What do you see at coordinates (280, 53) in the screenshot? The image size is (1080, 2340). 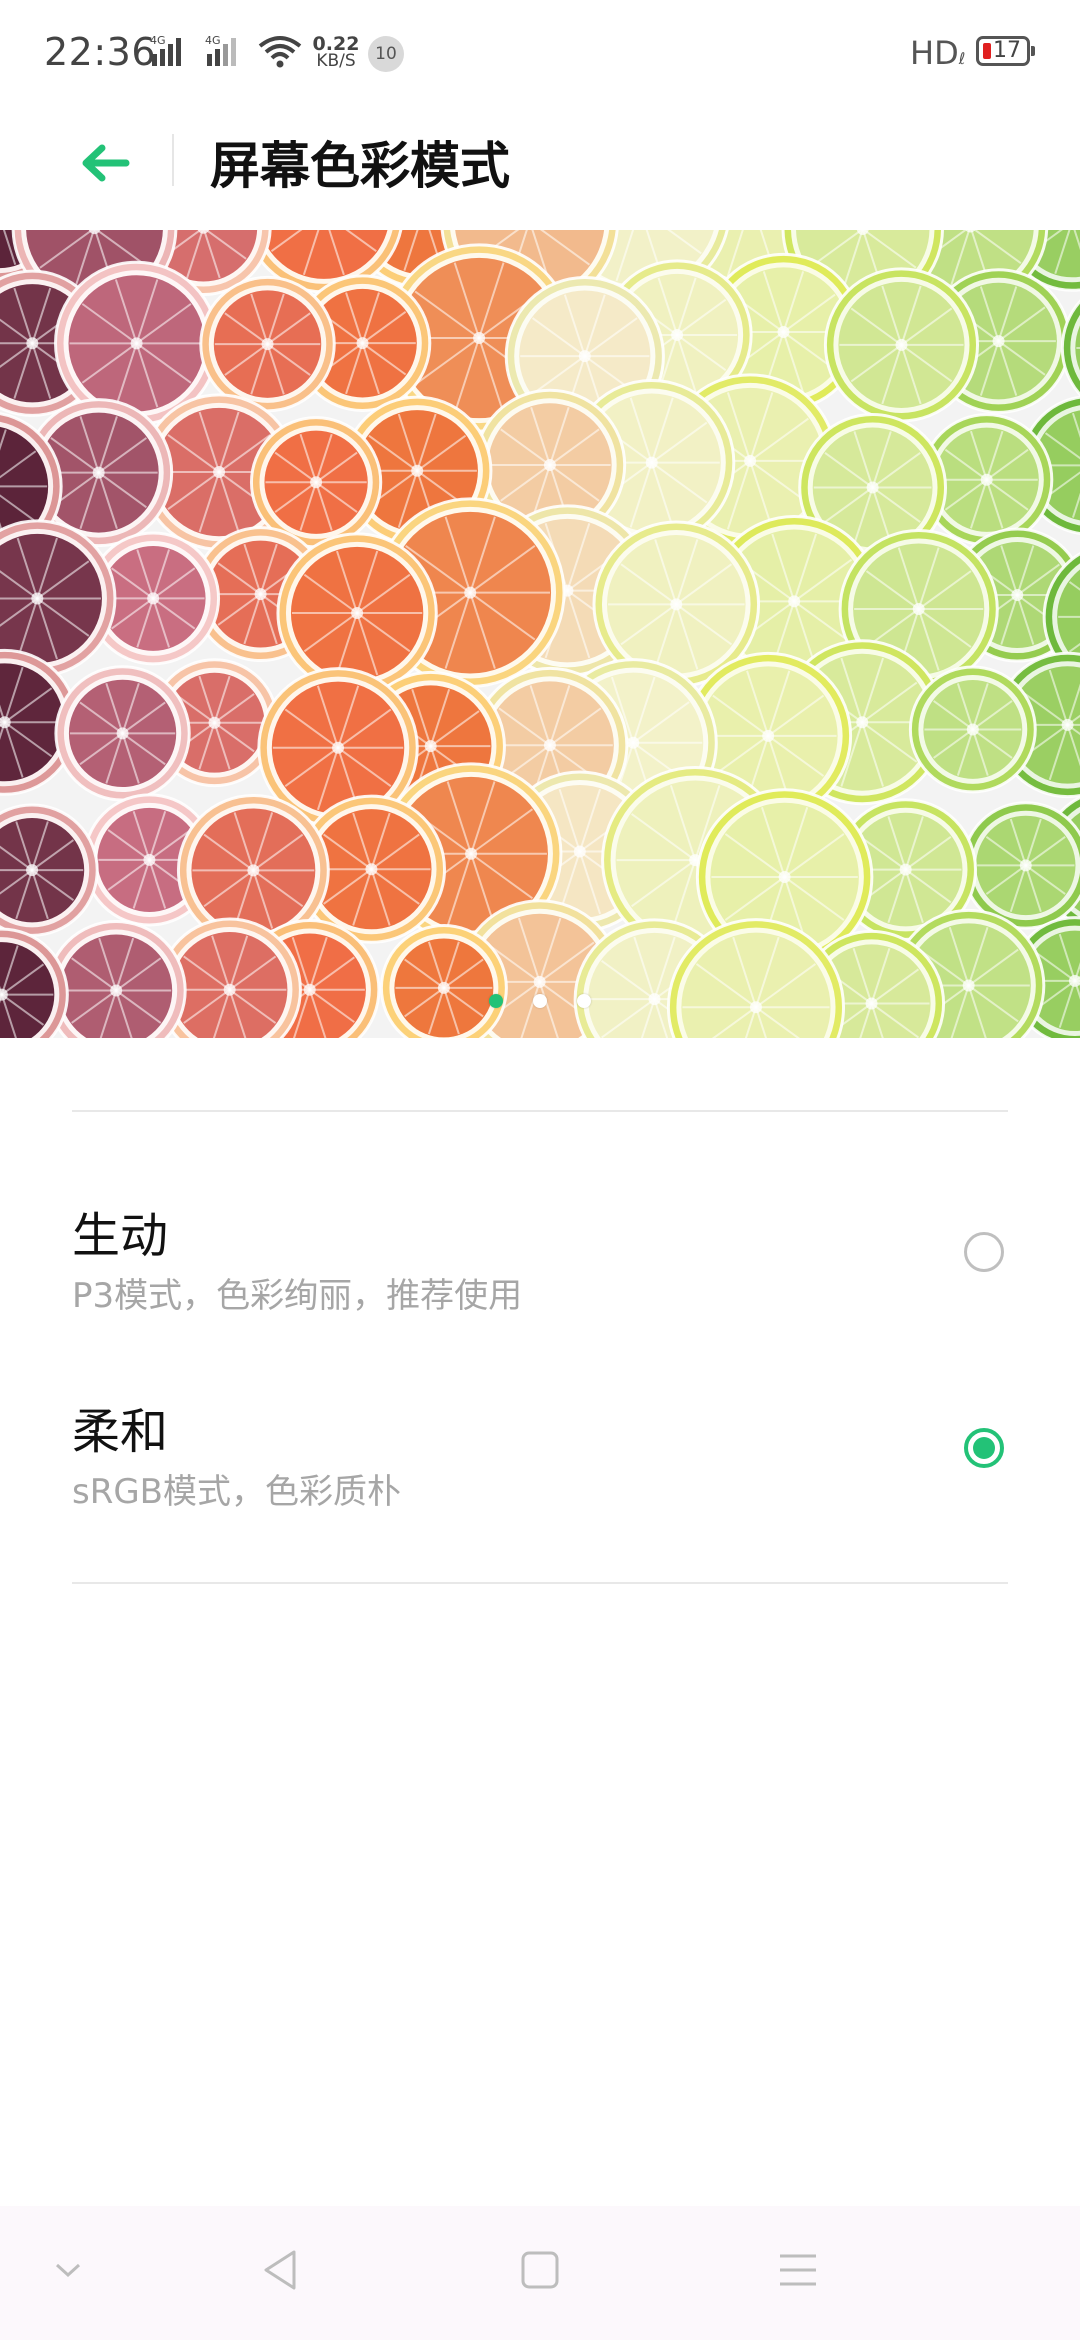 I see `wifi-icon` at bounding box center [280, 53].